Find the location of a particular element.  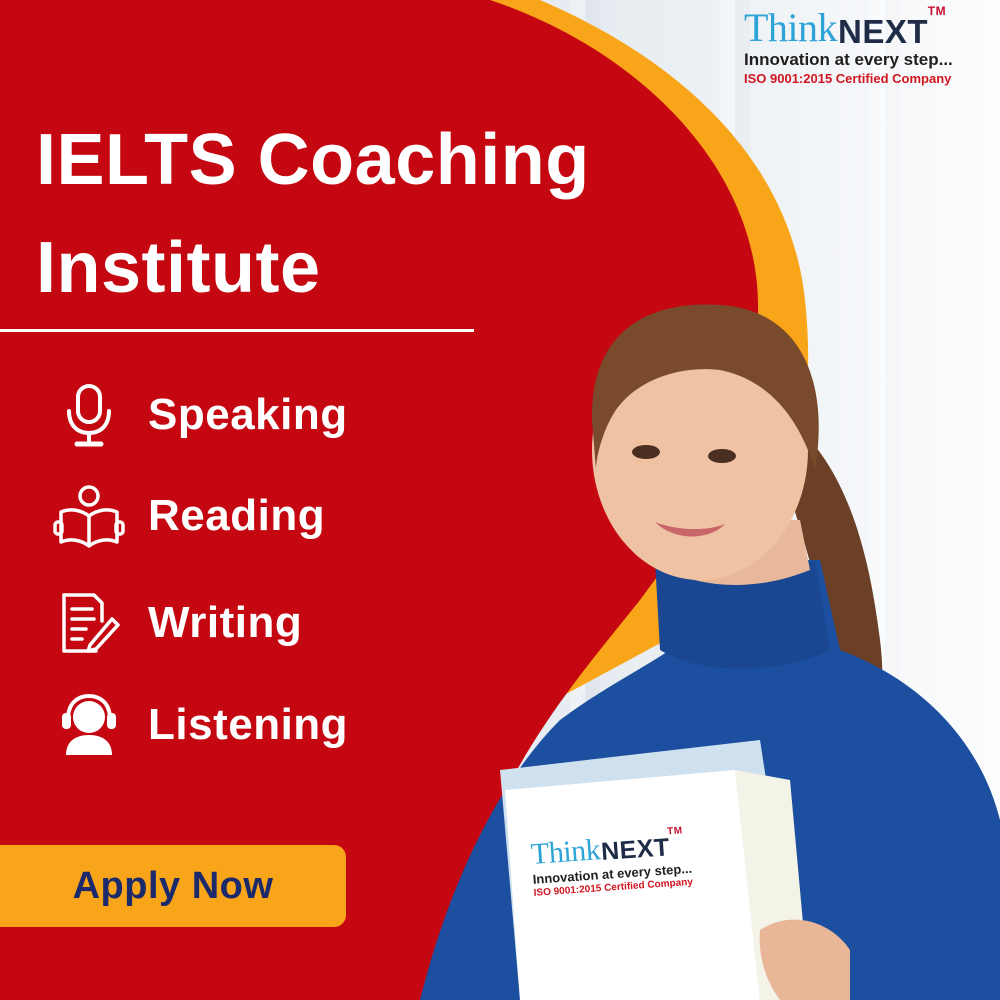

skill-speaking: Speaking is located at coordinates (196, 415).